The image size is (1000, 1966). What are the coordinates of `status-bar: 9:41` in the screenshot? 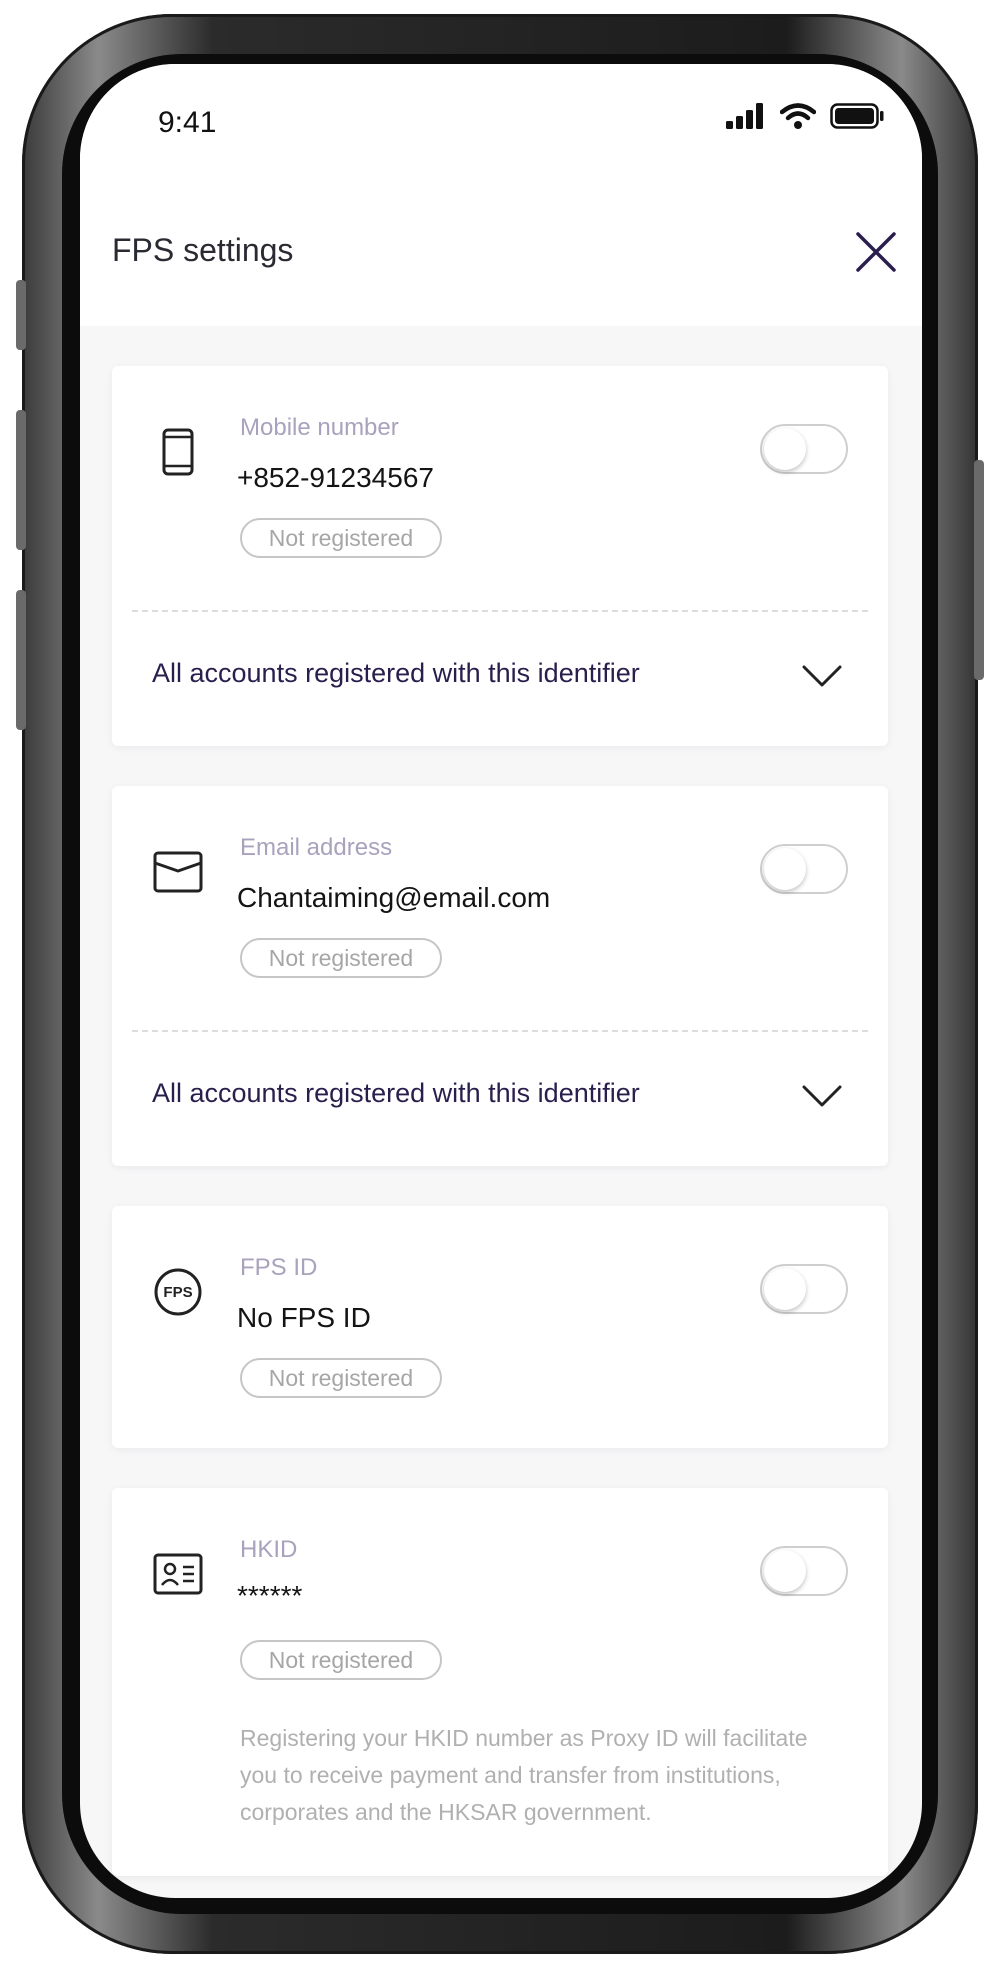 It's located at (501, 129).